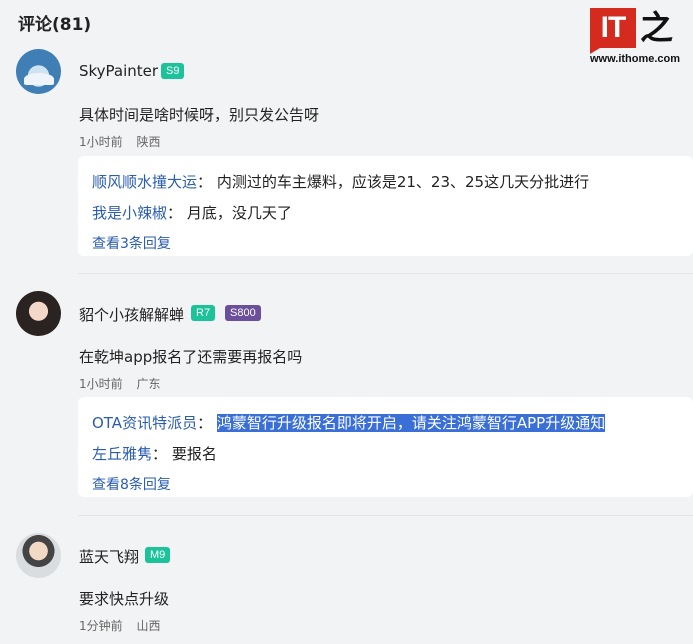 This screenshot has height=644, width=693. Describe the element at coordinates (403, 182) in the screenshot. I see `reply-text: 内测过的车主爆料，应该是21、23、25这几天分批进行` at that location.